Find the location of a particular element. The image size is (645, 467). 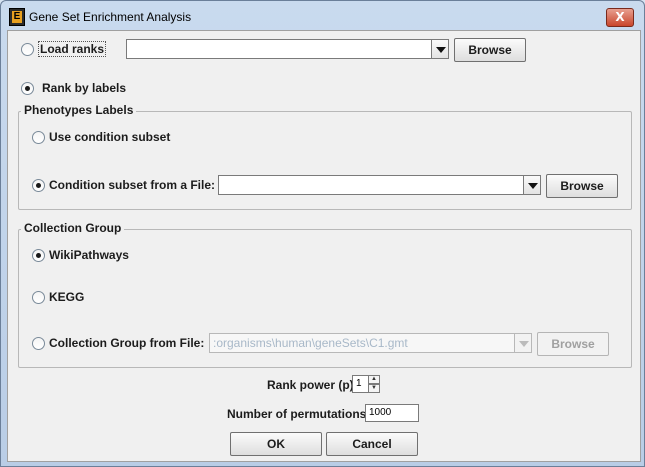

close-button: X is located at coordinates (620, 17).